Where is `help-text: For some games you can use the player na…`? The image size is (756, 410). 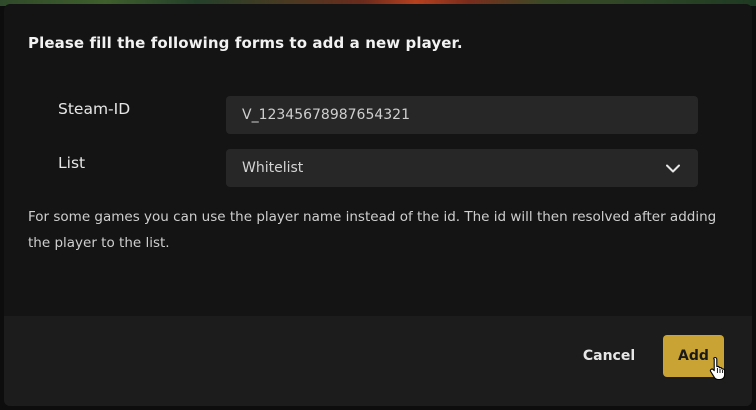 help-text: For some games you can use the player na… is located at coordinates (372, 230).